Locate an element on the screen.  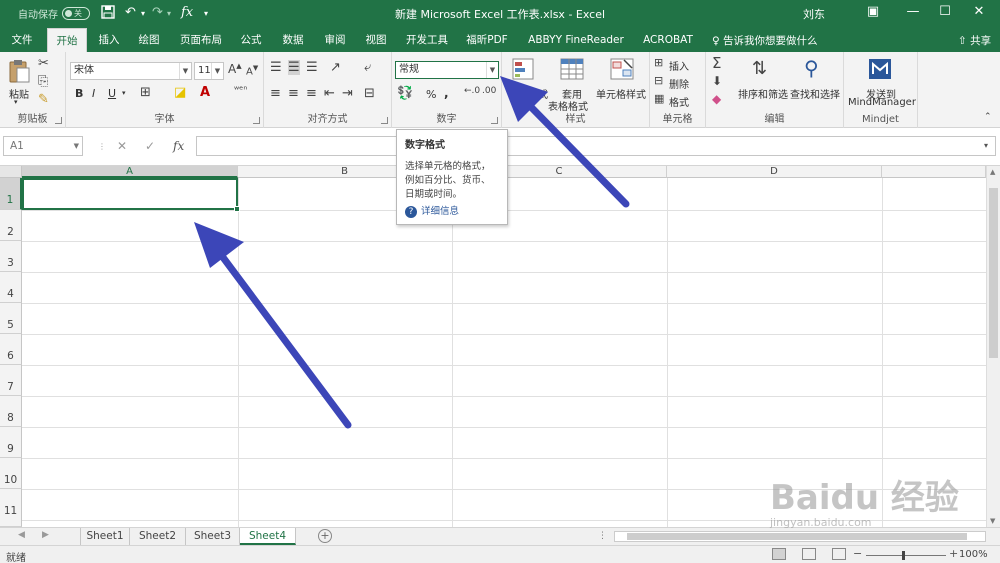
tab-view: 视图 is located at coordinates (376, 40).